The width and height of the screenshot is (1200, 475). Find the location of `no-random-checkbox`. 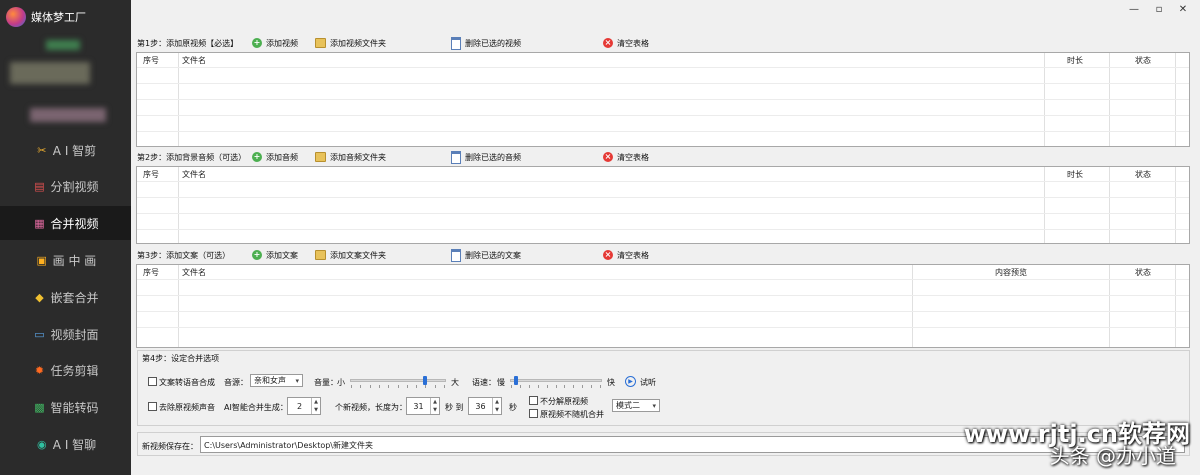

no-random-checkbox is located at coordinates (533, 413).